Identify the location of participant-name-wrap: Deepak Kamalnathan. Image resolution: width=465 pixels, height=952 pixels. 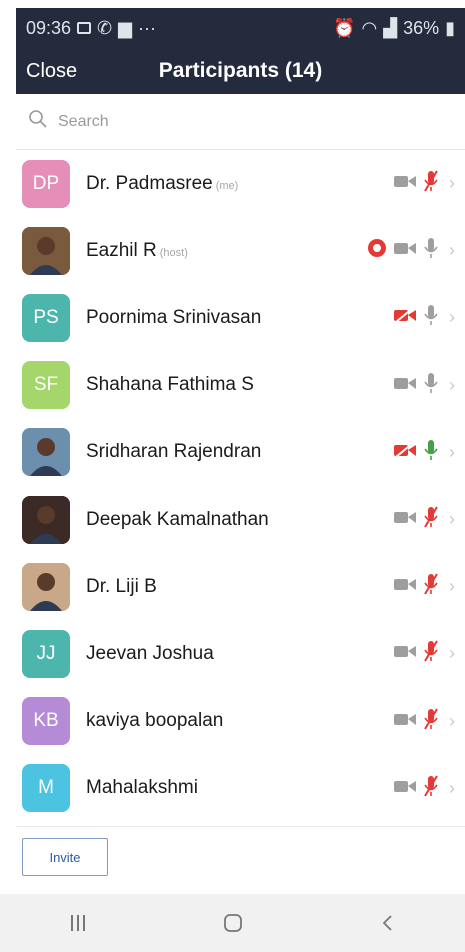
(239, 520).